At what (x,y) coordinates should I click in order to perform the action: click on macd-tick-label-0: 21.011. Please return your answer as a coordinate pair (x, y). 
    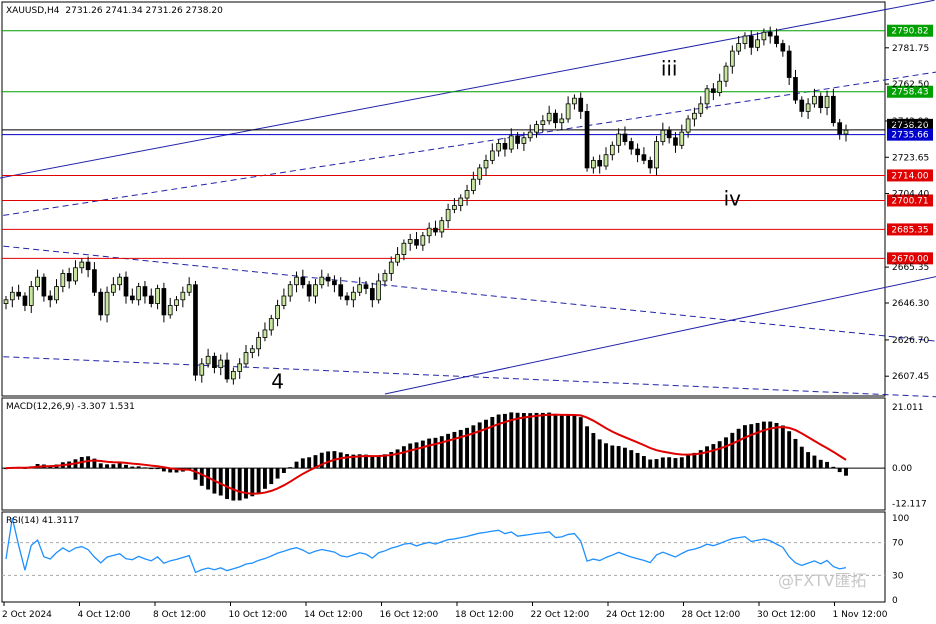
    Looking at the image, I should click on (908, 408).